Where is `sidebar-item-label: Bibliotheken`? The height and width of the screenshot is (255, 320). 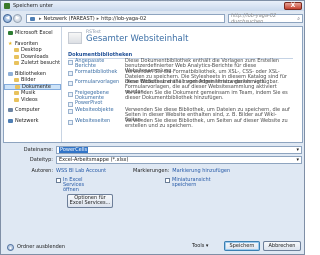 sidebar-item-label: Bibliotheken is located at coordinates (30, 73).